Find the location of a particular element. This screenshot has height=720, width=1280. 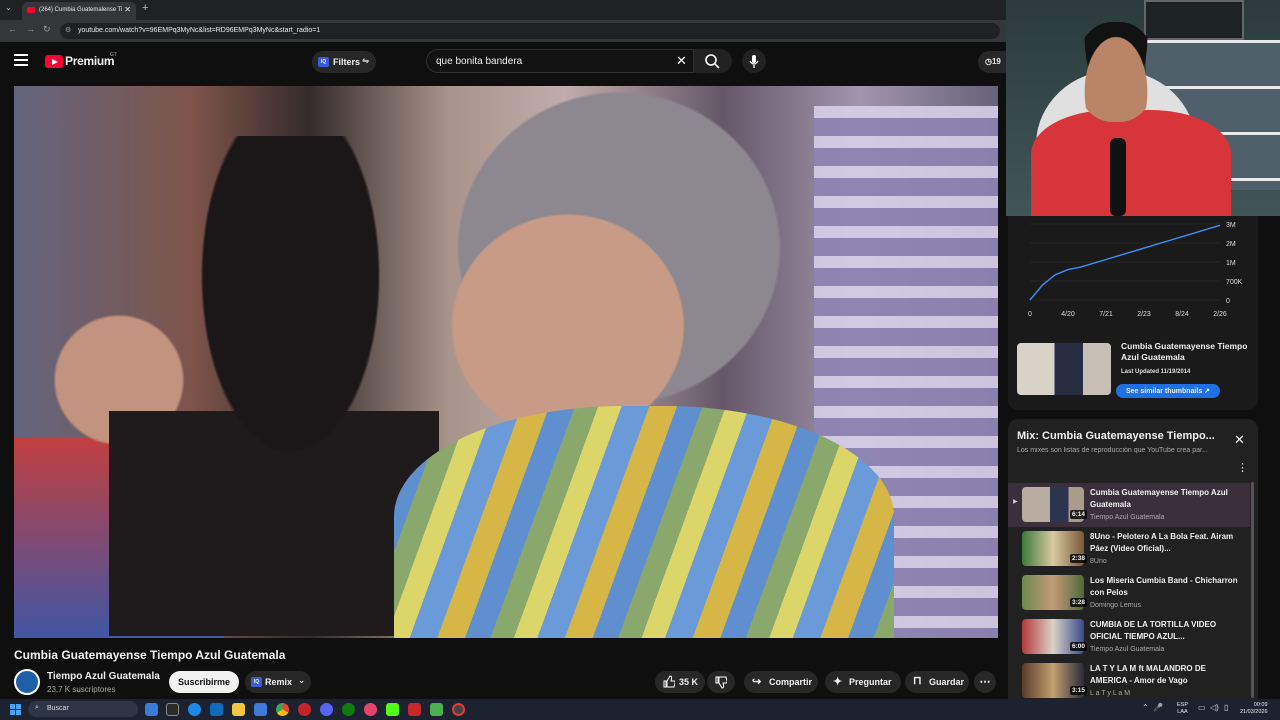

minecraft-icon is located at coordinates (436, 709).